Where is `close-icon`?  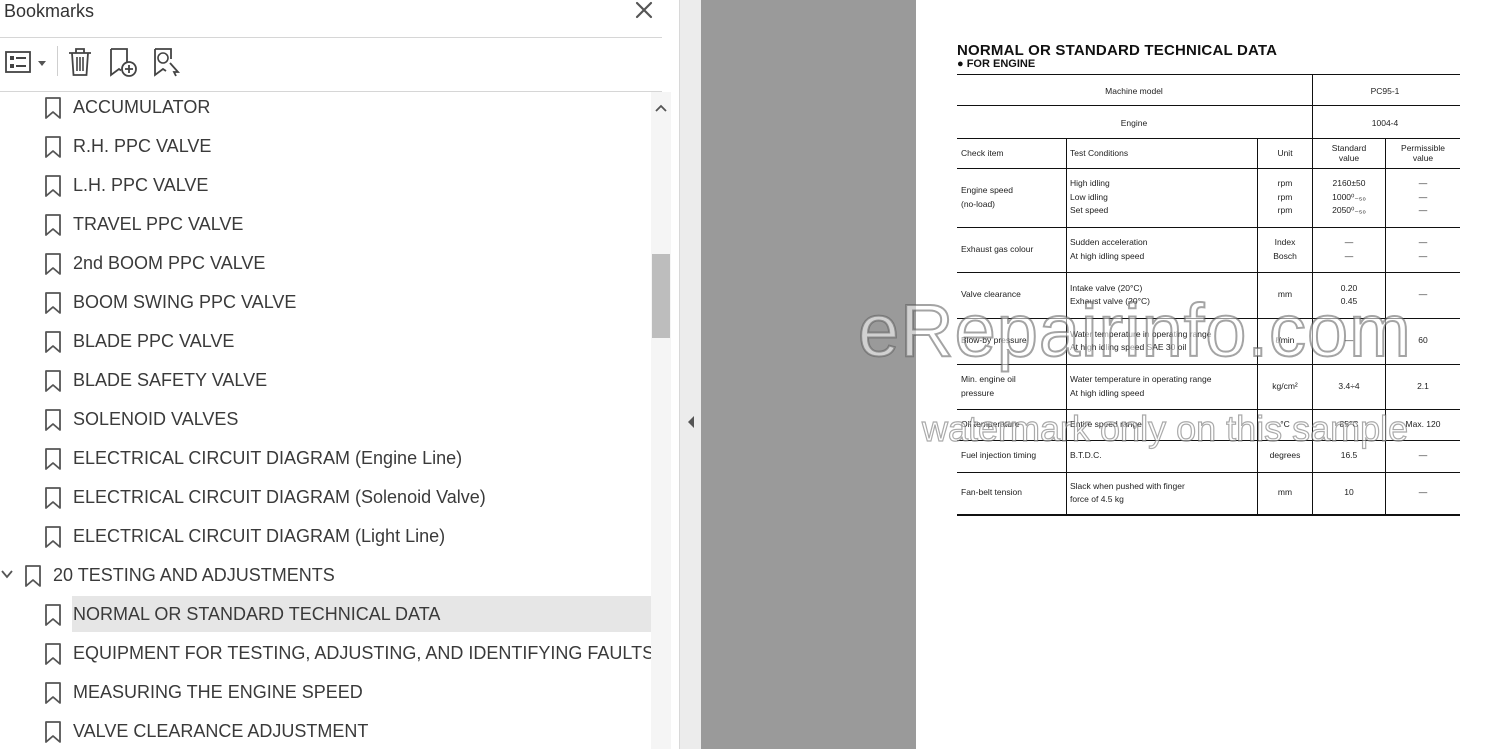
close-icon is located at coordinates (644, 11).